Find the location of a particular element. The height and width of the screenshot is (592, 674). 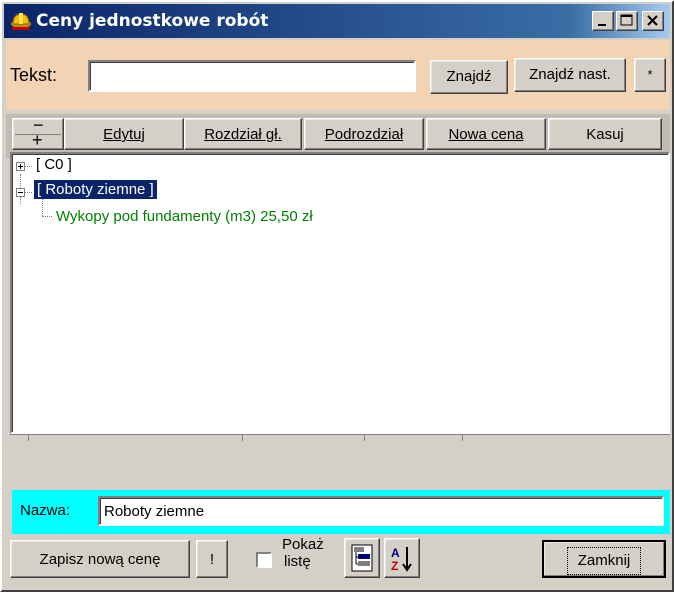

show-list-checkbox is located at coordinates (264, 560).